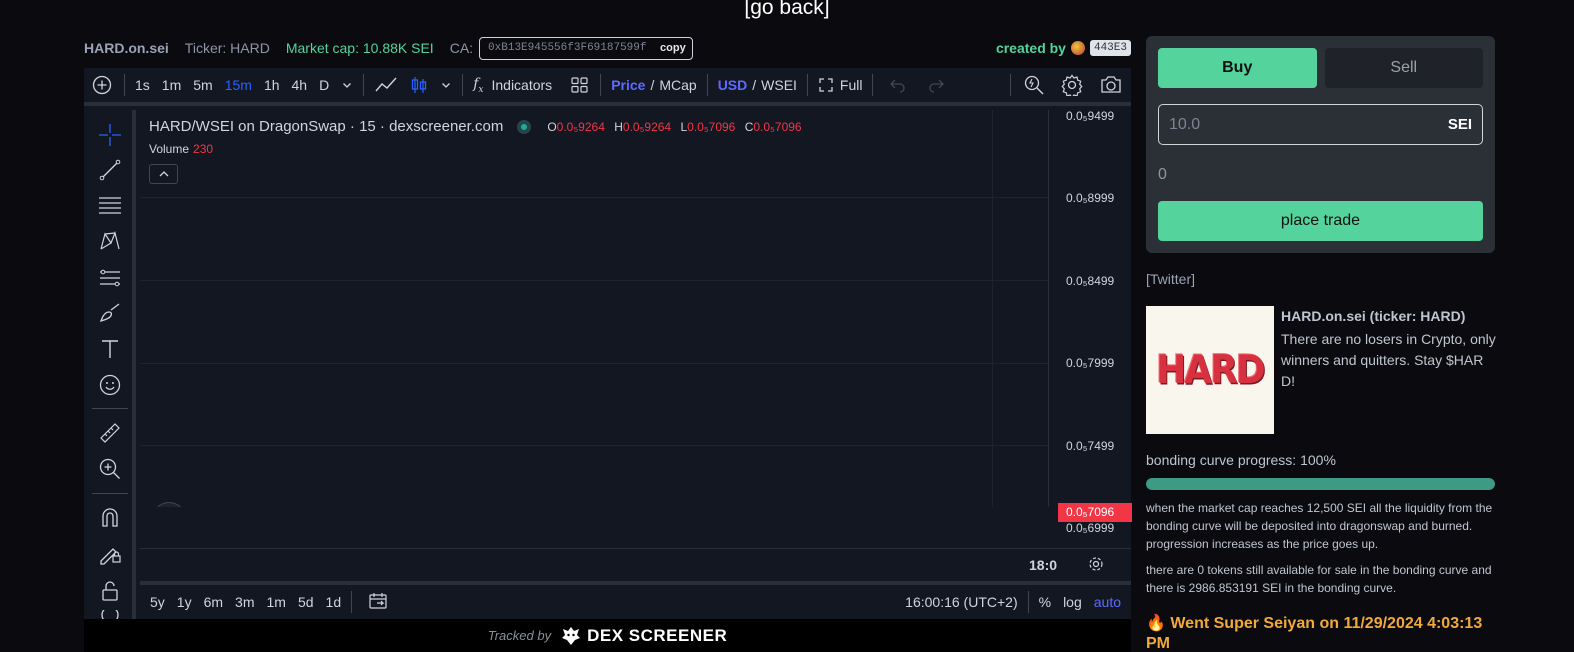  What do you see at coordinates (779, 85) in the screenshot?
I see `wsei-option: WSEI` at bounding box center [779, 85].